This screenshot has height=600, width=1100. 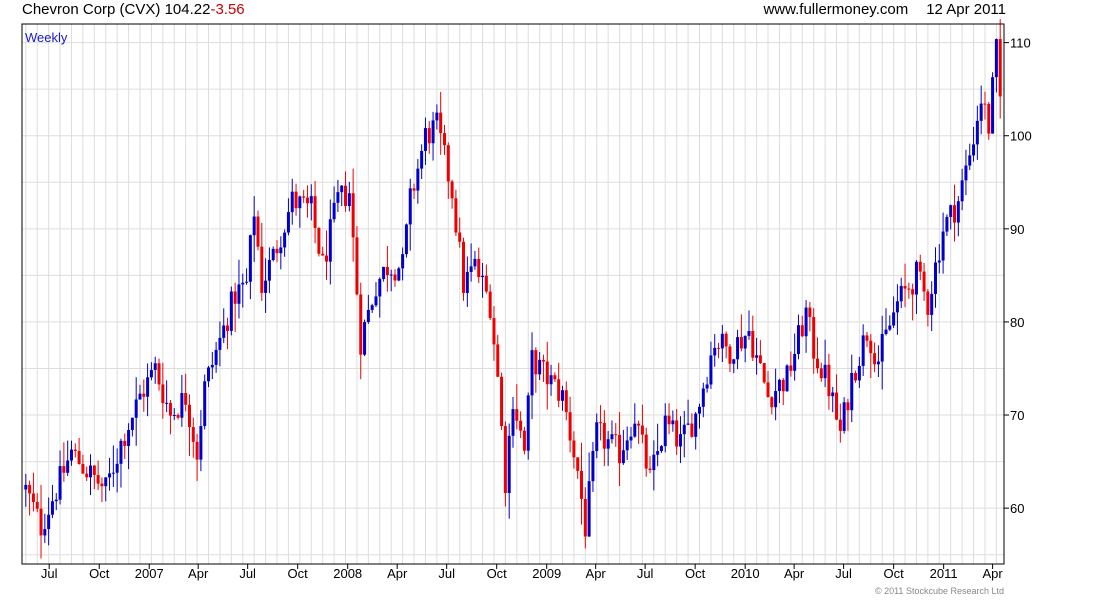 I want to click on copyright-notice: © 2011 Stockcube Research Ltd, so click(x=939, y=591).